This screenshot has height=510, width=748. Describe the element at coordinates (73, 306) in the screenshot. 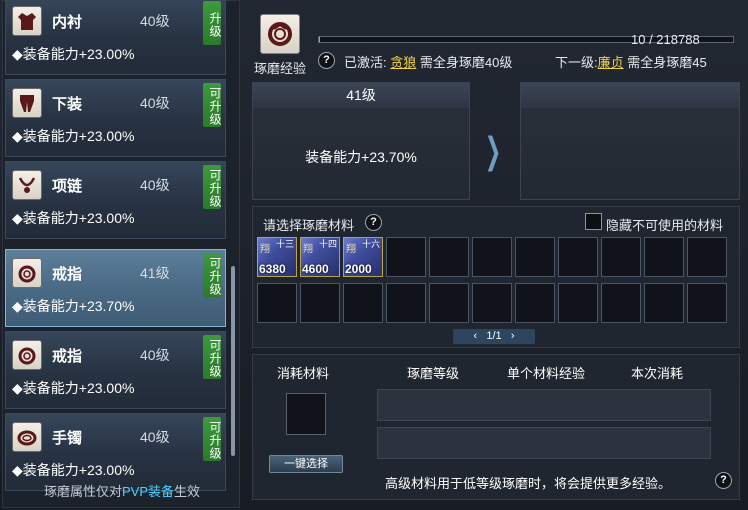

I see `item-attr: ◆装备能力+23.70%` at that location.